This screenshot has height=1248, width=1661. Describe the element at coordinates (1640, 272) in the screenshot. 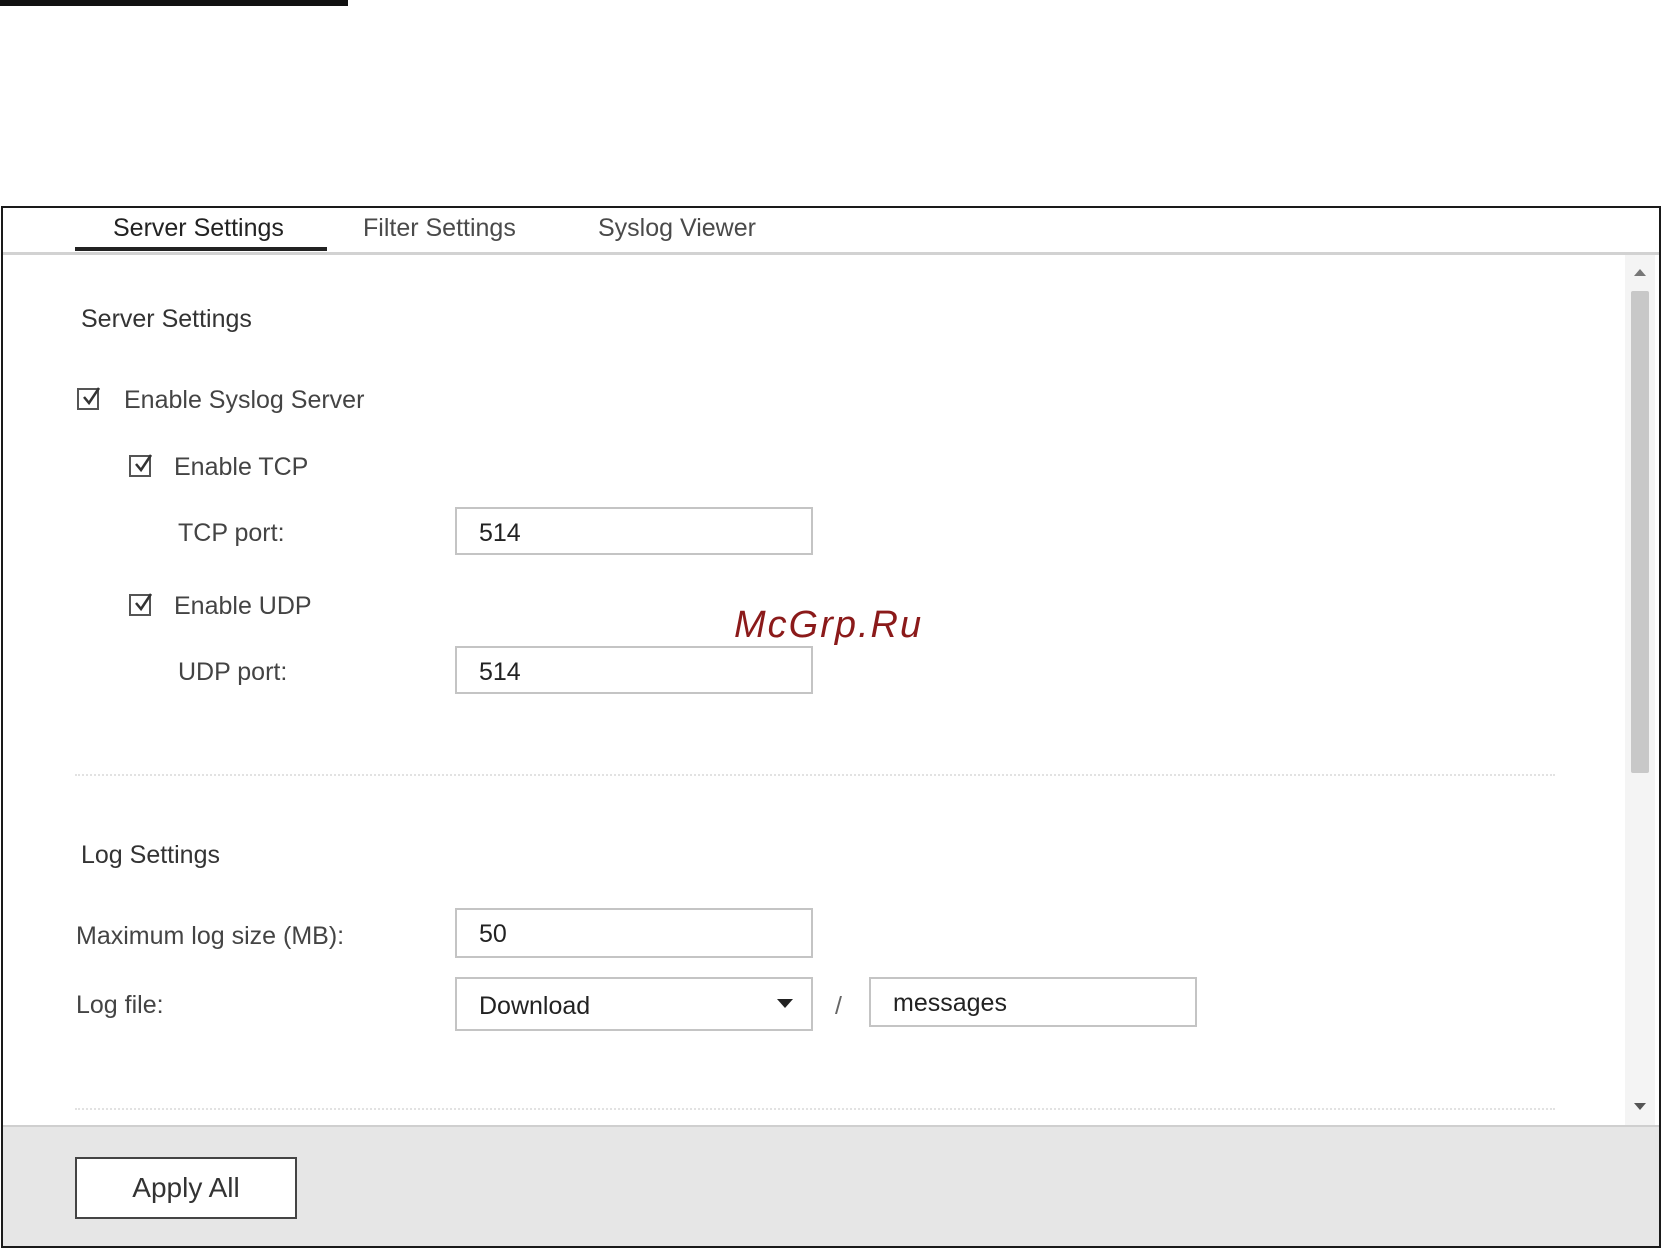

I see `scroll-up-arrow-icon` at that location.